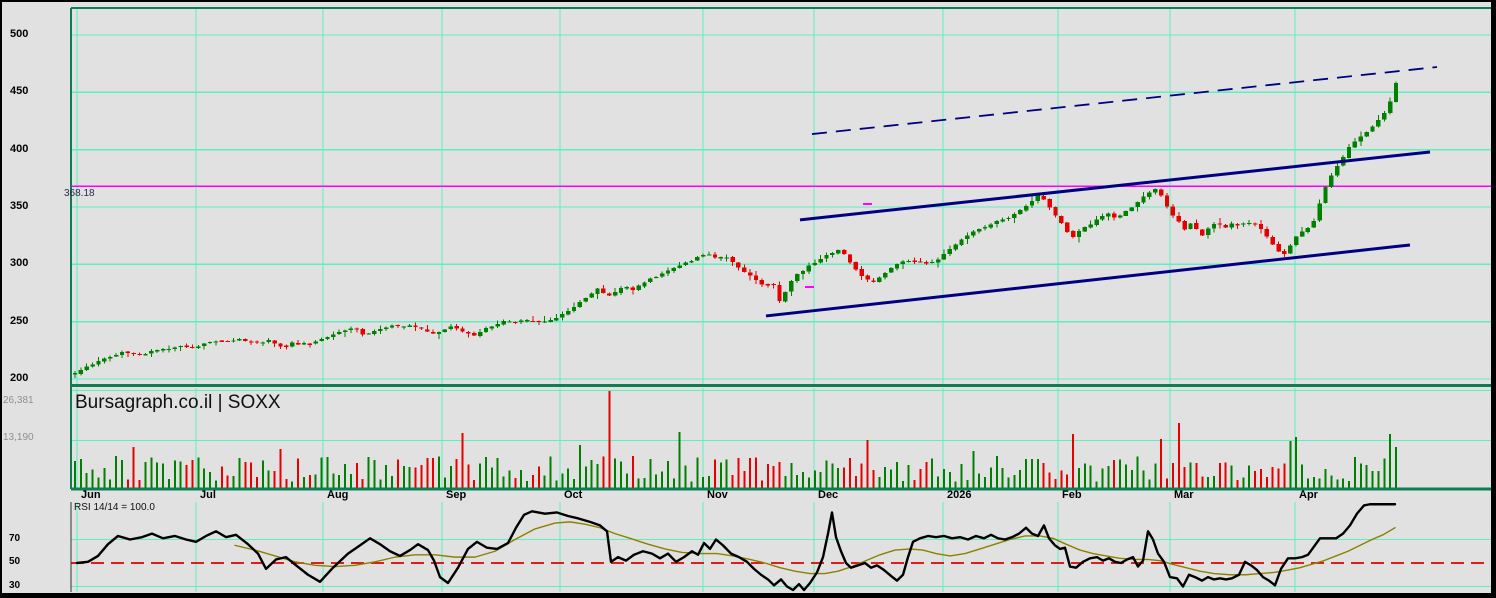 The height and width of the screenshot is (598, 1496). Describe the element at coordinates (15, 561) in the screenshot. I see `rsi-axis-tick: 50` at that location.